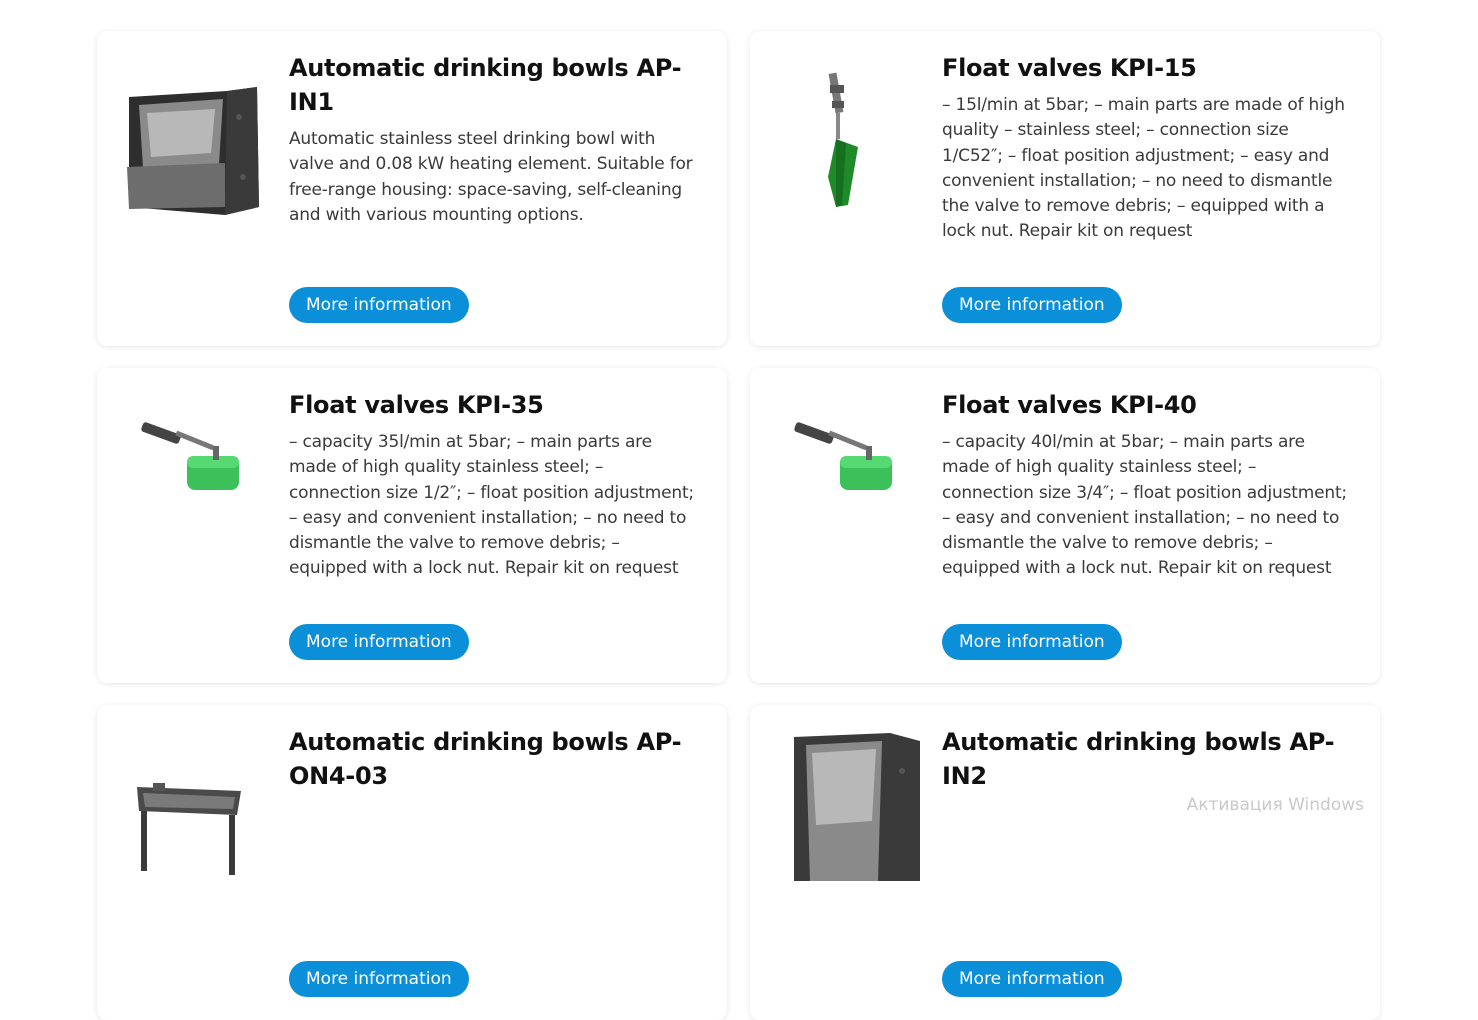  I want to click on windows-activation-watermark: Активация Windows, so click(1275, 805).